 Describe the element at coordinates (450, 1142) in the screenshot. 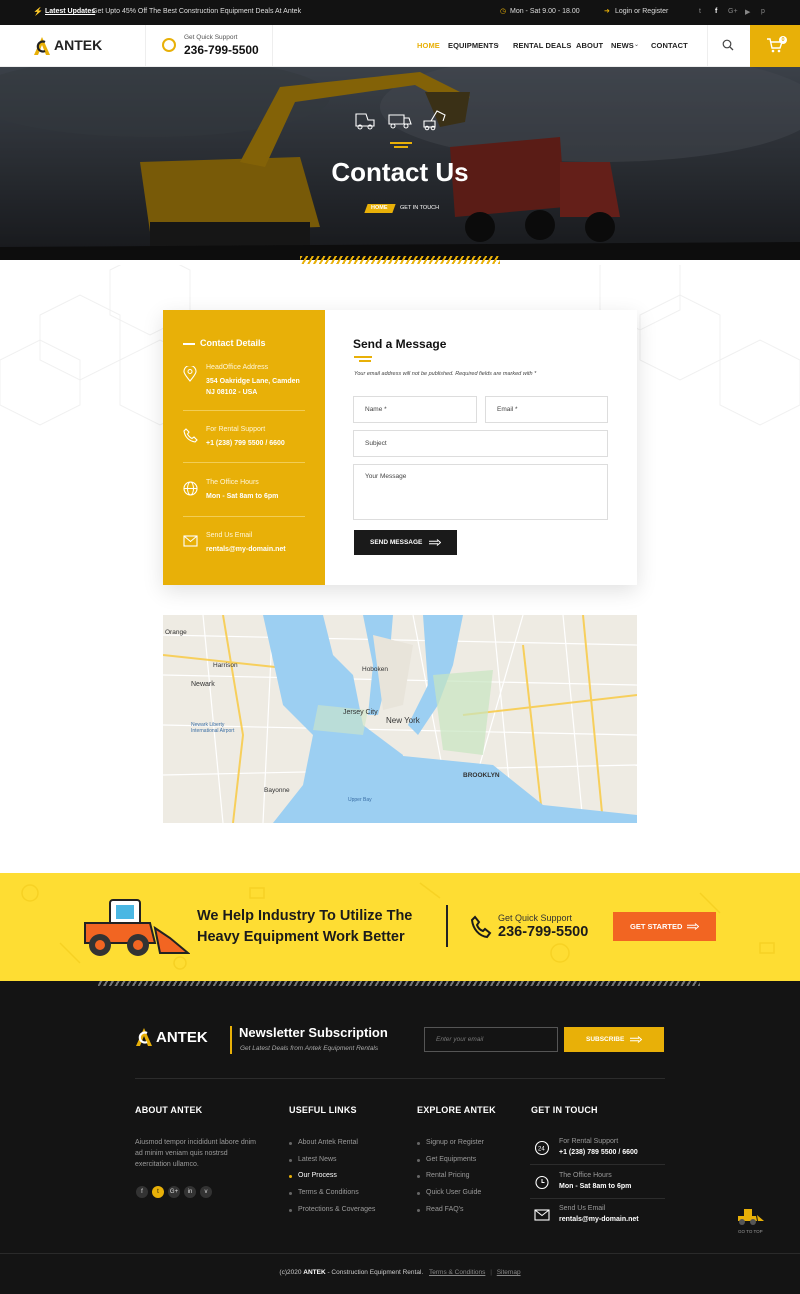

I see `footer-link: Signup or Register` at that location.